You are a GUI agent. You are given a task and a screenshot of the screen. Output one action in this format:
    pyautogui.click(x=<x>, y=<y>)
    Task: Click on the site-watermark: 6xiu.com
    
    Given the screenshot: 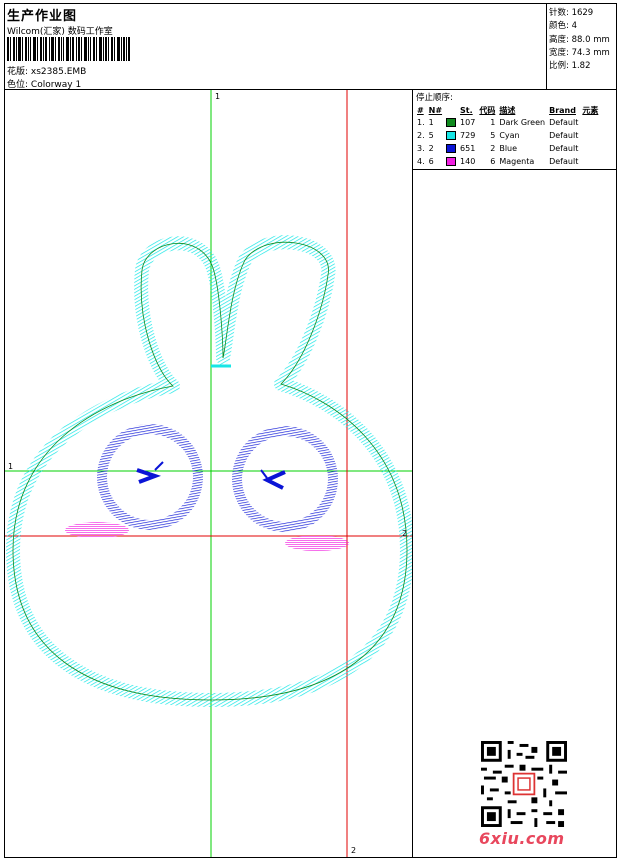 What is the action you would take?
    pyautogui.click(x=522, y=838)
    